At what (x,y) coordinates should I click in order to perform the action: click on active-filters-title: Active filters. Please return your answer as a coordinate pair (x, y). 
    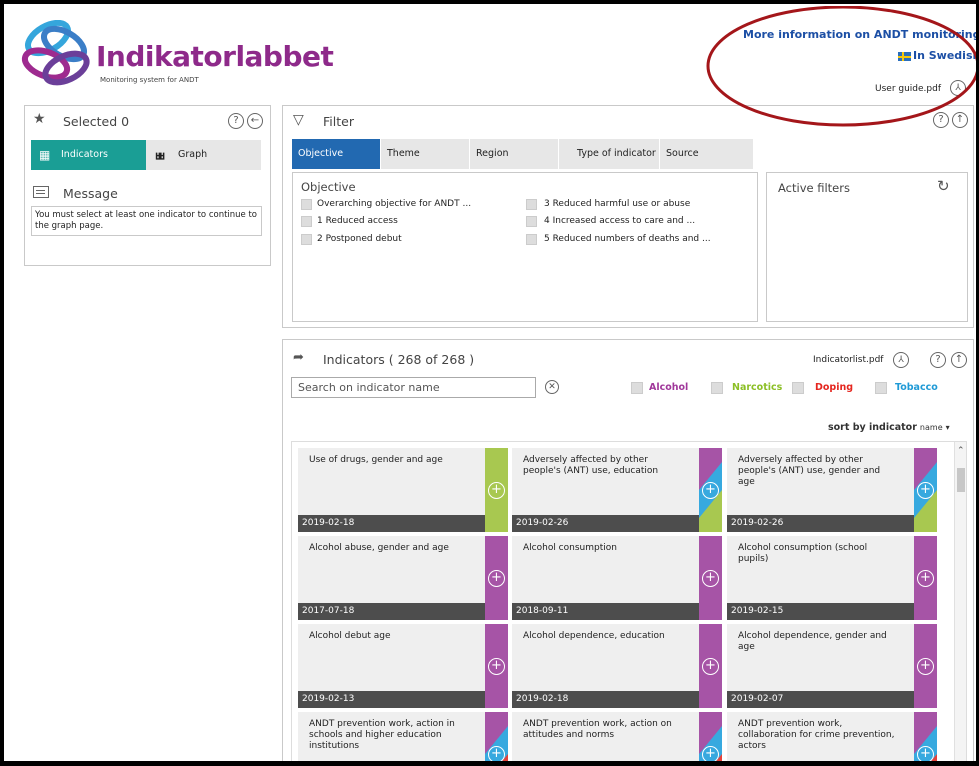
    Looking at the image, I should click on (814, 188).